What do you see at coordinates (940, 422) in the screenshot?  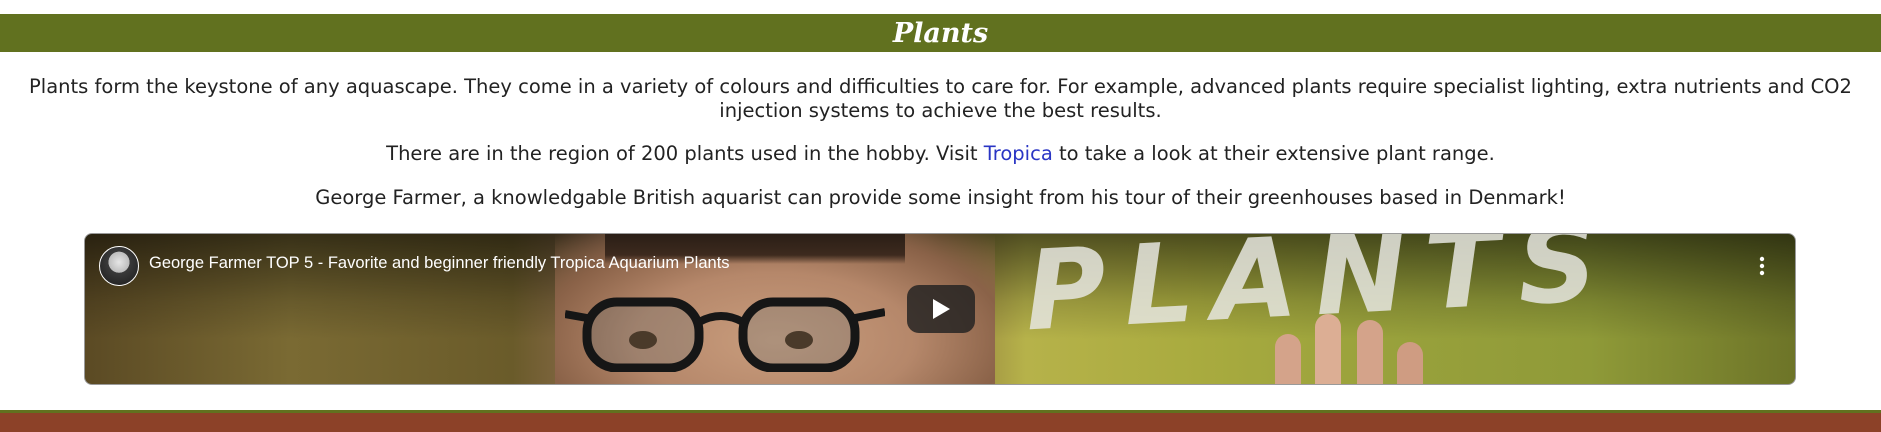 I see `next-section-header` at bounding box center [940, 422].